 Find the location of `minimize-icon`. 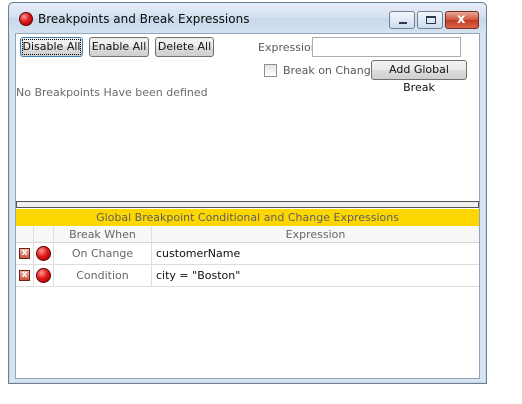

minimize-icon is located at coordinates (403, 23).